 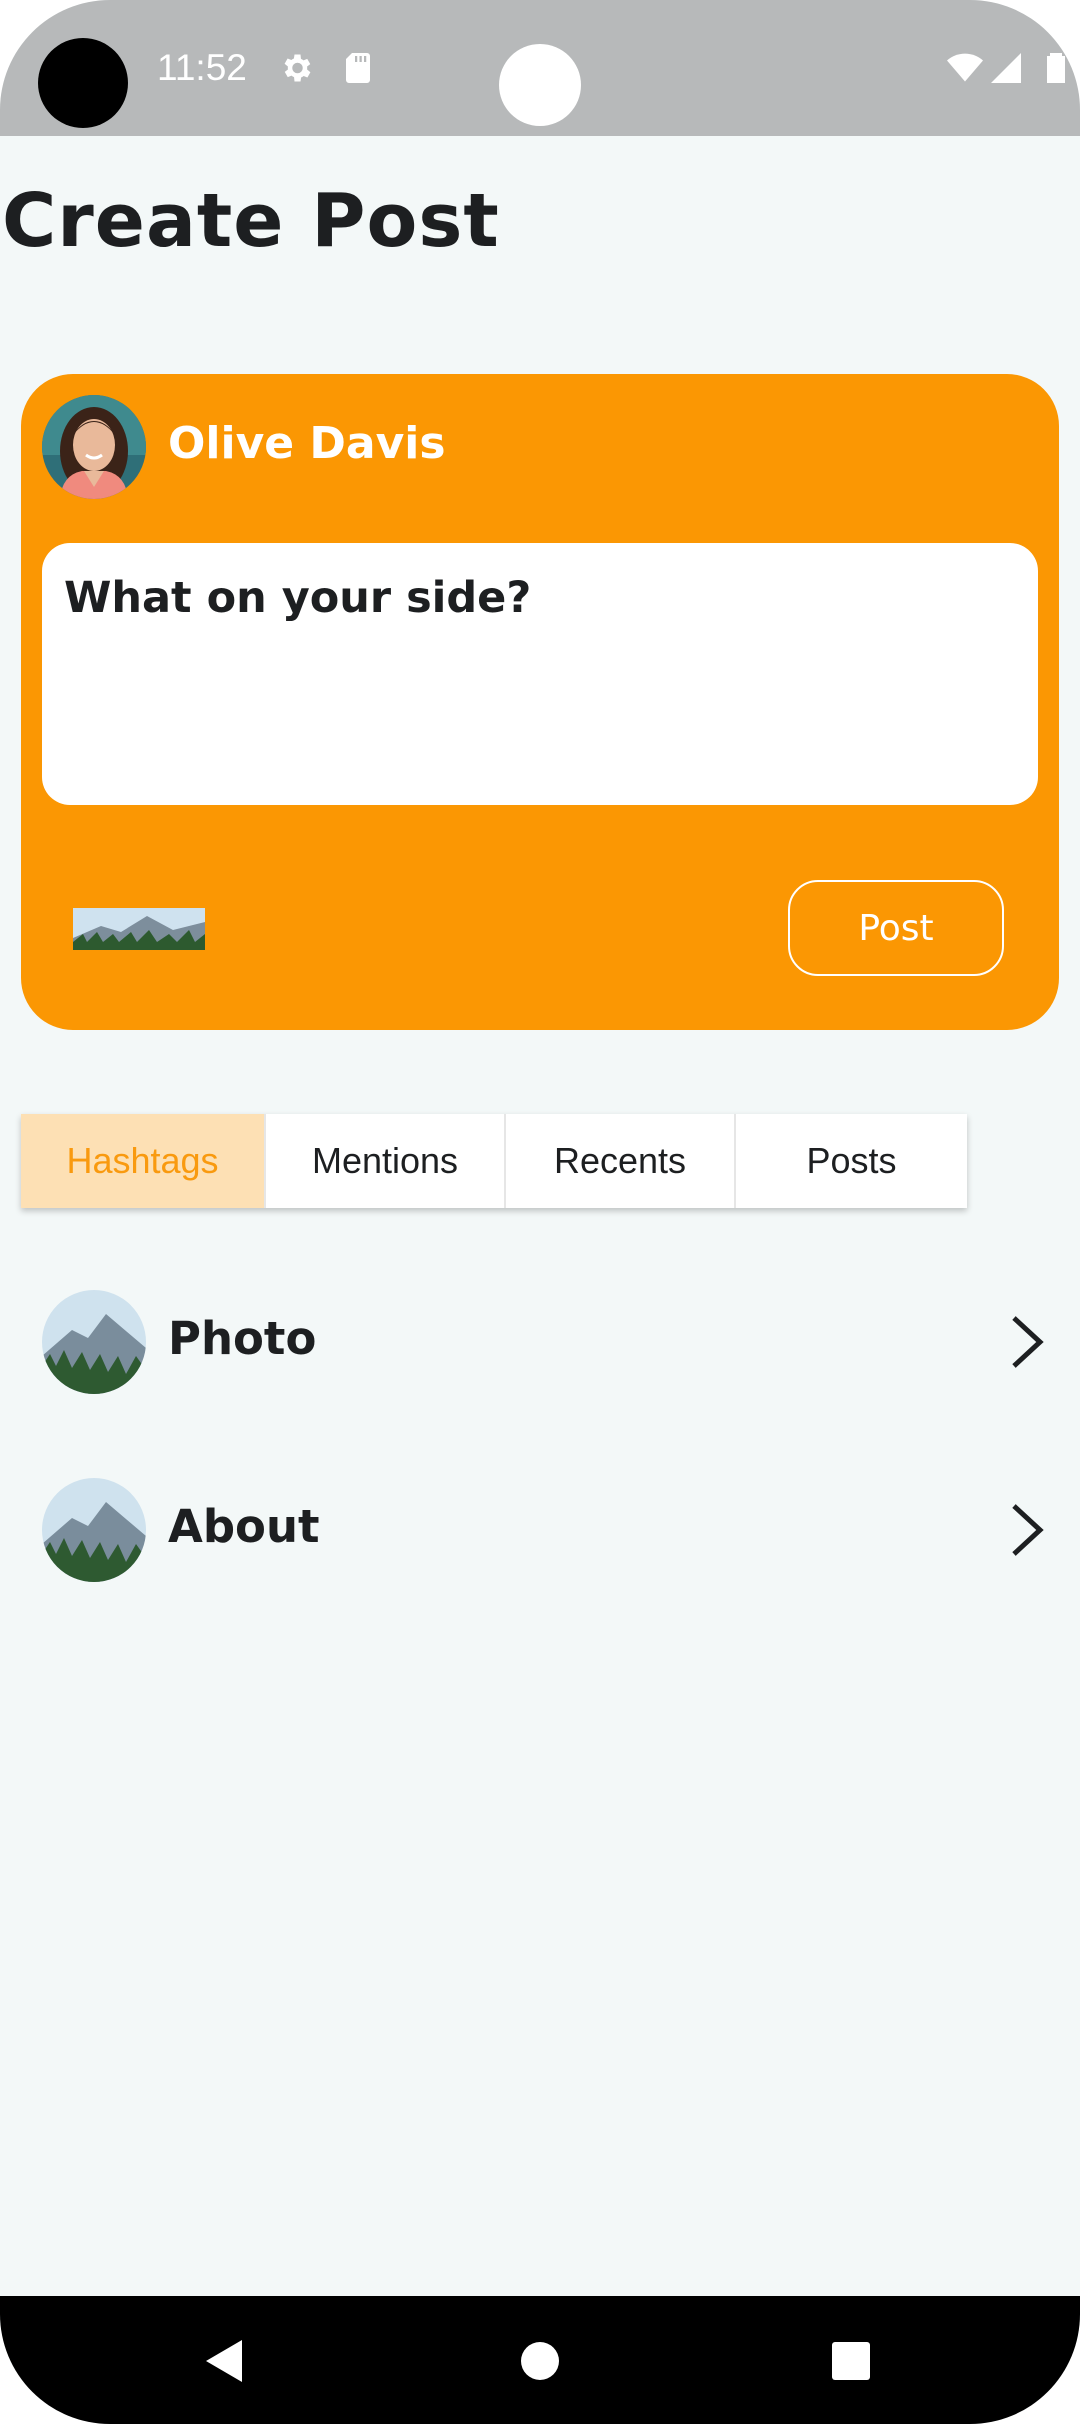 What do you see at coordinates (244, 1526) in the screenshot?
I see `list-label-about: About` at bounding box center [244, 1526].